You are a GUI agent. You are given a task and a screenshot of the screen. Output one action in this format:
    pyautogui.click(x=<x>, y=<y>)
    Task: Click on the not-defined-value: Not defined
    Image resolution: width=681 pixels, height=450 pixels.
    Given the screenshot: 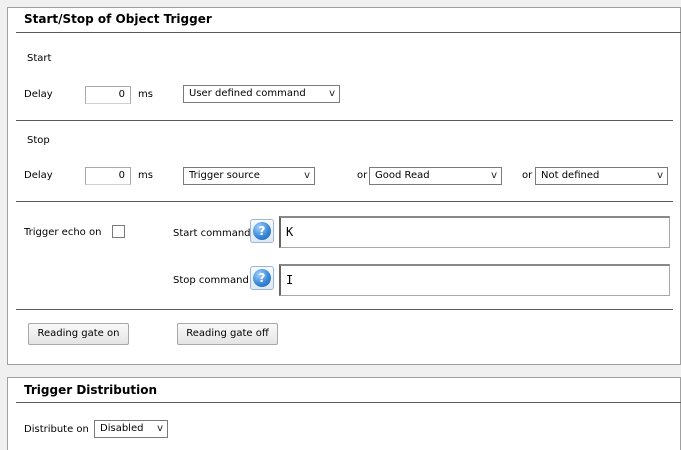 What is the action you would take?
    pyautogui.click(x=570, y=175)
    